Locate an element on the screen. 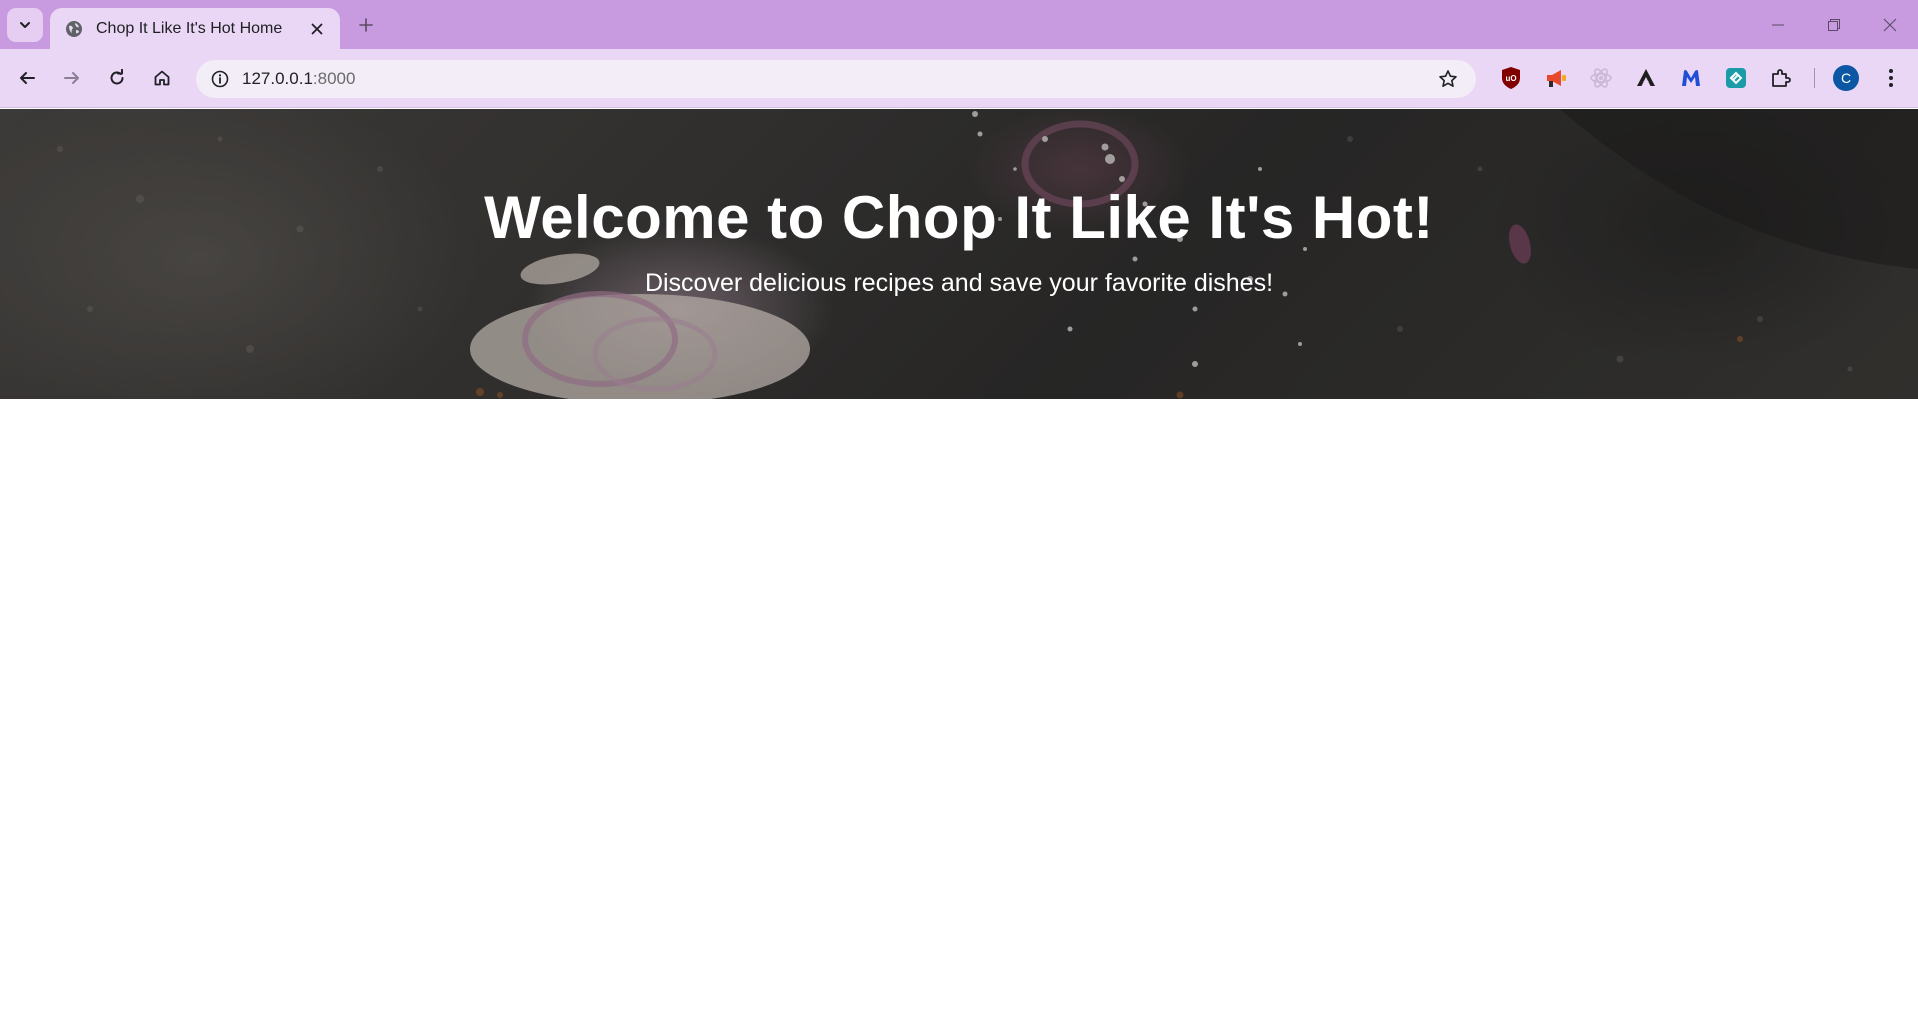 The image size is (1918, 1012). avatar: C is located at coordinates (1846, 78).